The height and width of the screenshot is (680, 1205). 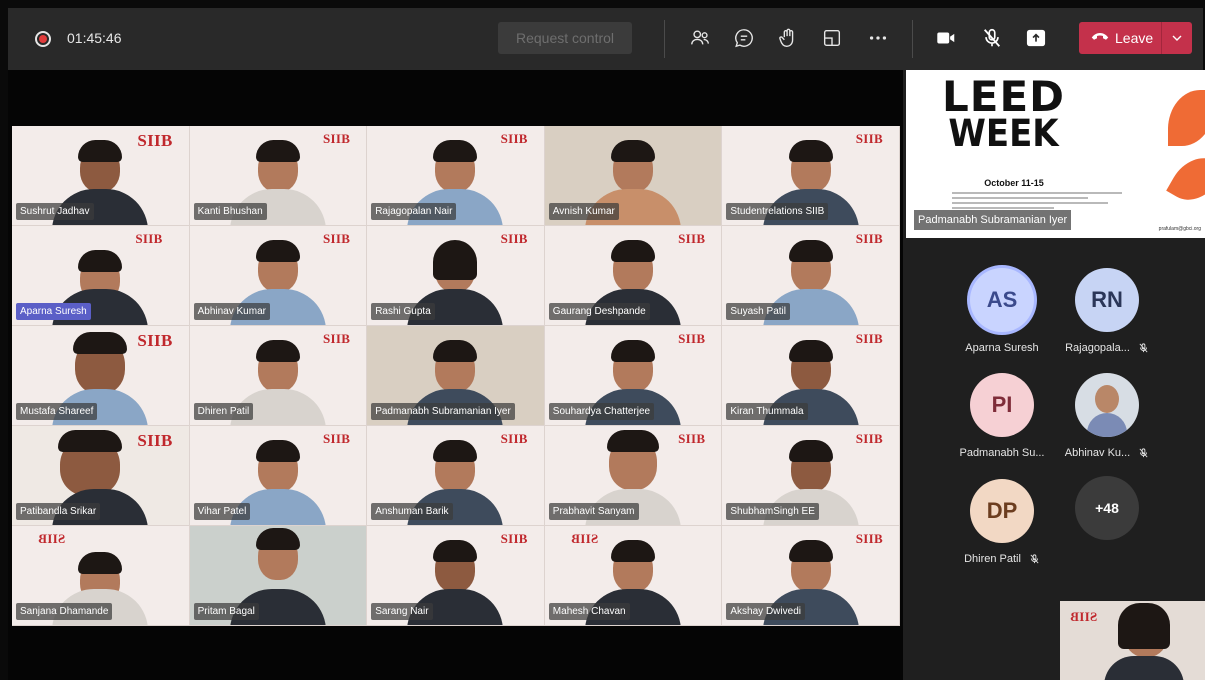 What do you see at coordinates (101, 476) in the screenshot?
I see `video-tile: SIIB Patibandla Srikar` at bounding box center [101, 476].